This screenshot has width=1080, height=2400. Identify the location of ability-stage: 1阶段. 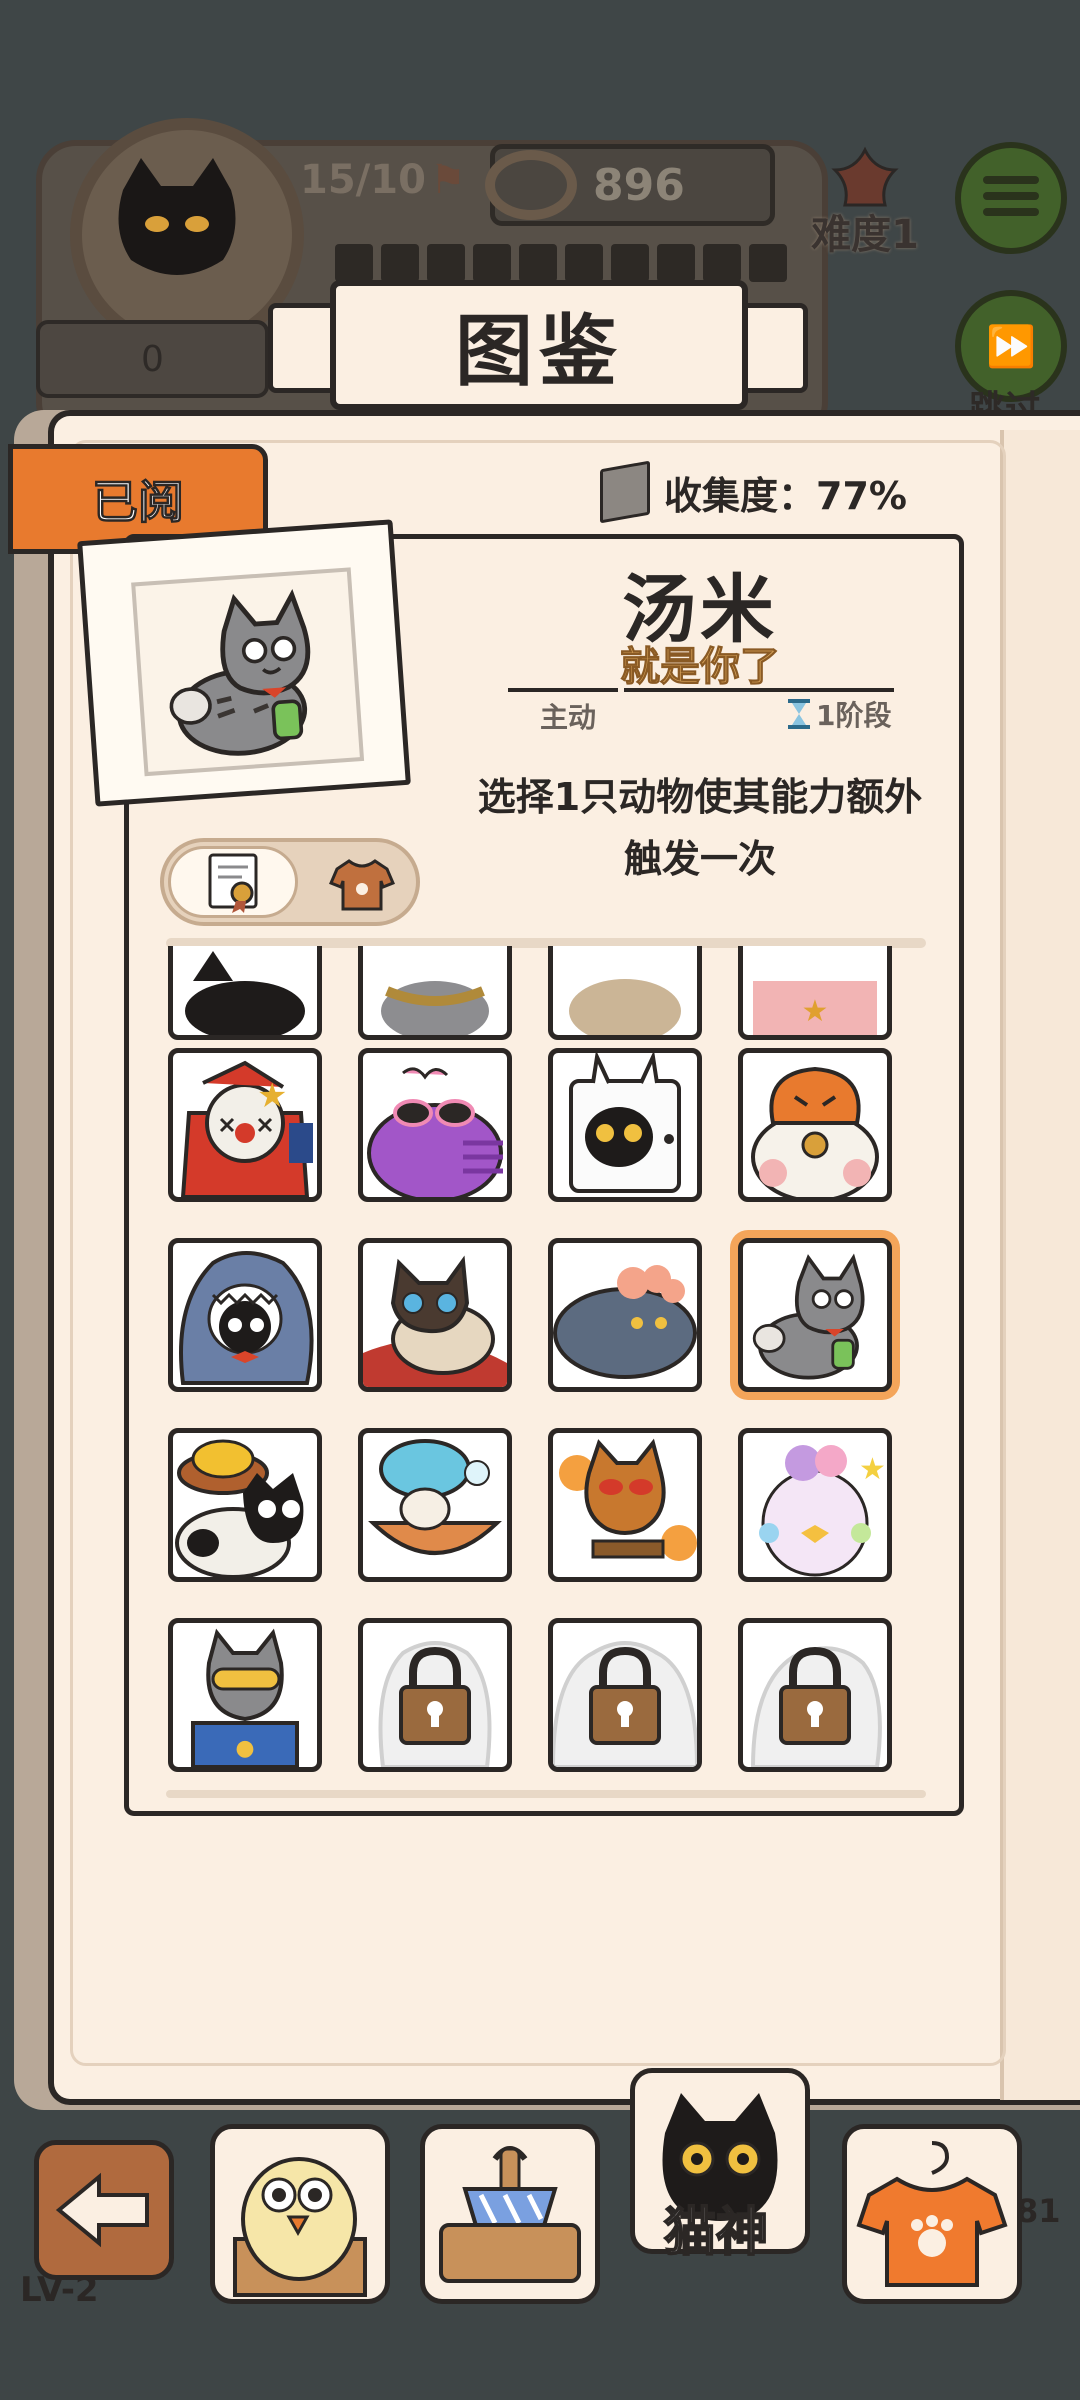
(839, 714).